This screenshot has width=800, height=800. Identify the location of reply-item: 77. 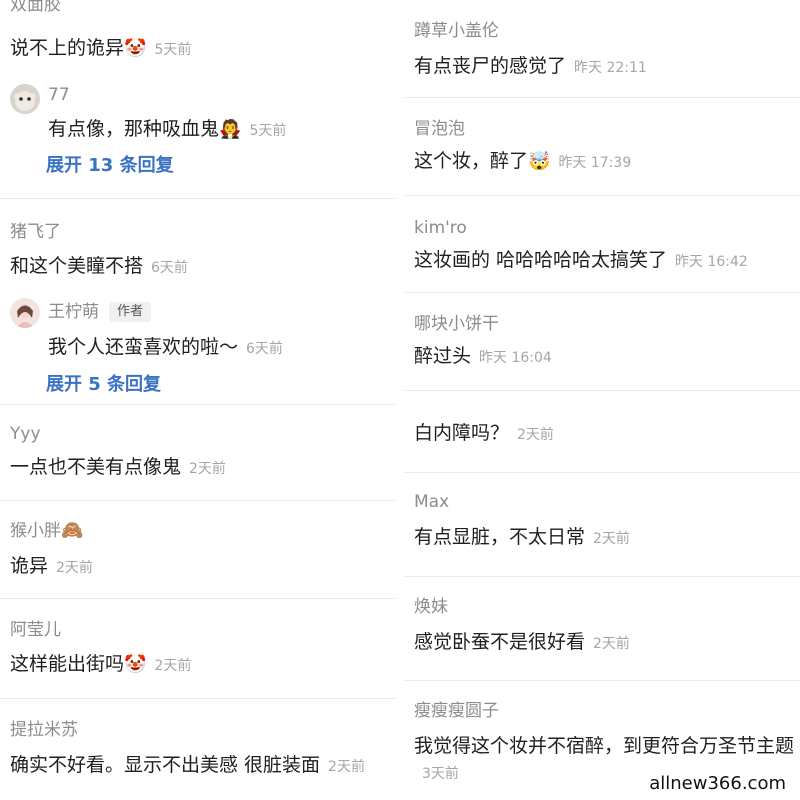
(219, 95).